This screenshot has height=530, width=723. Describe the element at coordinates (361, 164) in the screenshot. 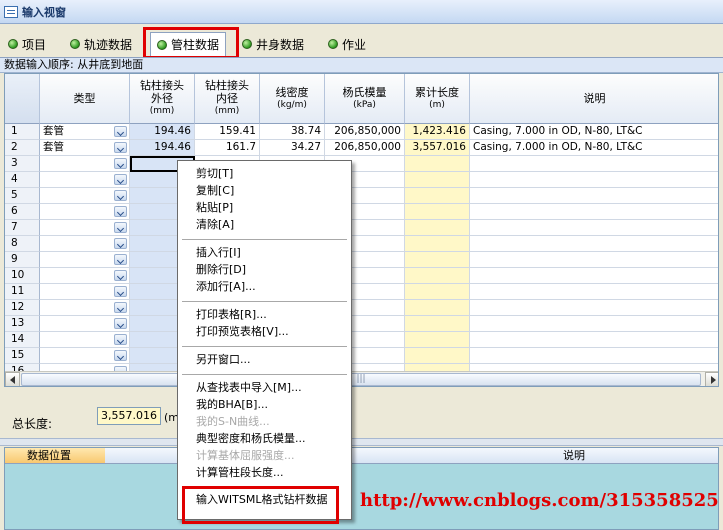

I see `table-row: 3` at that location.